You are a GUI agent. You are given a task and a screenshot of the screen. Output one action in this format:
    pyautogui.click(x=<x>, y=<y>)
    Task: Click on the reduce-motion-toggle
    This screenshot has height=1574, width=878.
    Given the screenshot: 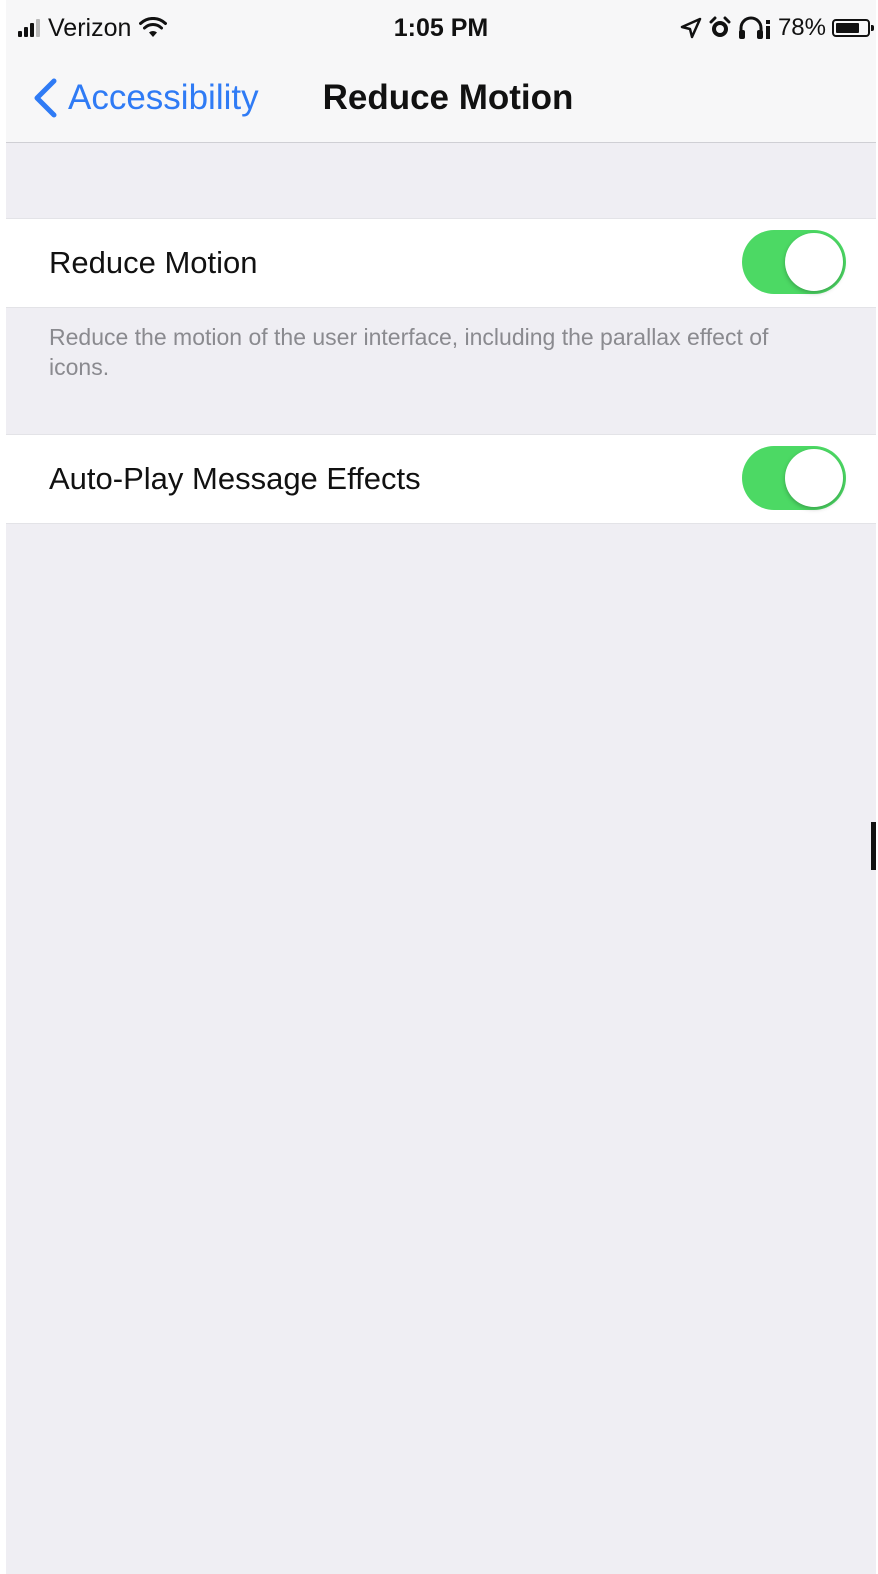 What is the action you would take?
    pyautogui.click(x=794, y=262)
    